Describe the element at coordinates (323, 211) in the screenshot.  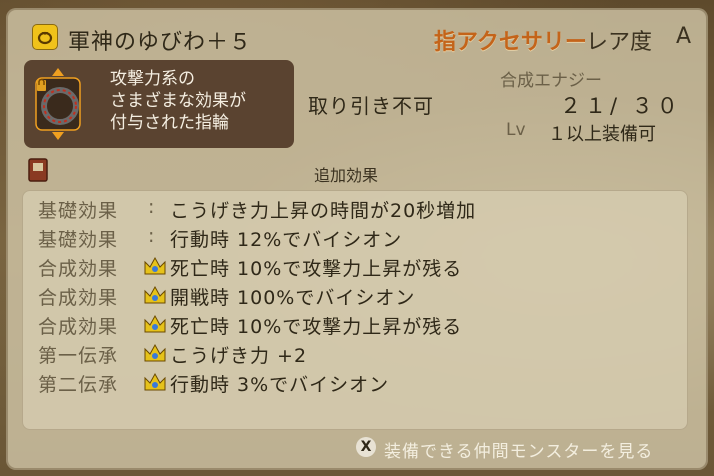
I see `effect-text: こうげき力上昇の時間が20秒増加` at that location.